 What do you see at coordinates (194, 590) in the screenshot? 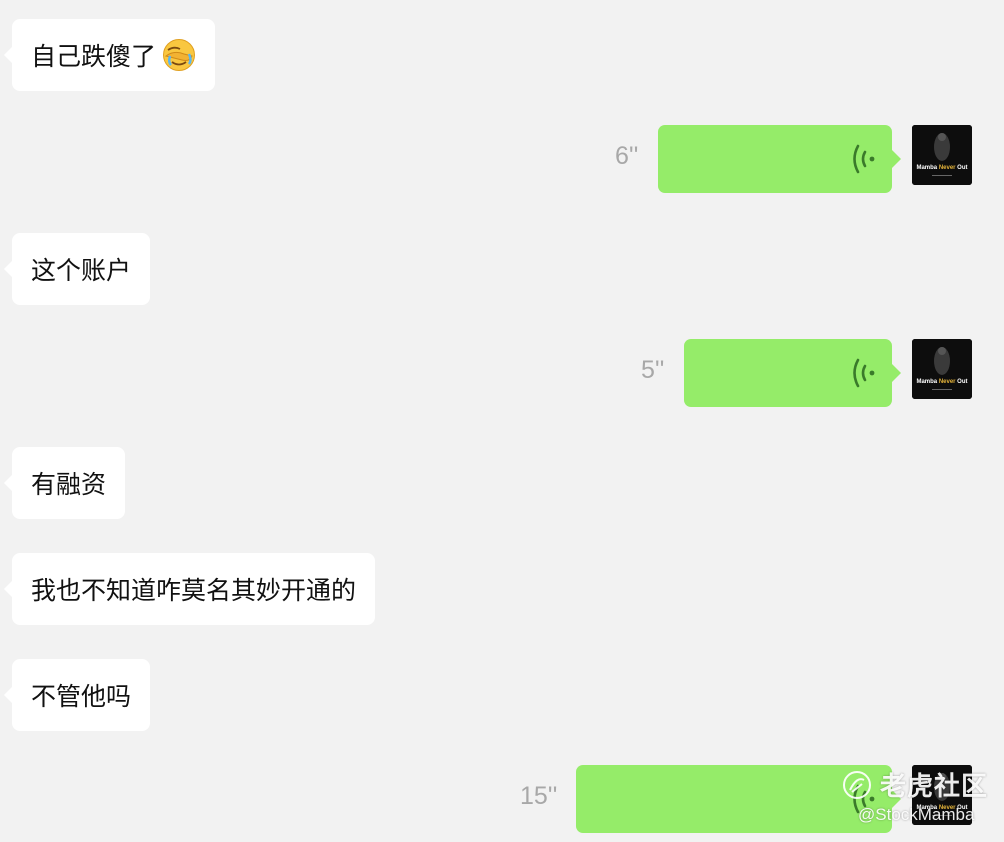
I see `message-text: 我也不知道咋莫名其妙开通的` at bounding box center [194, 590].